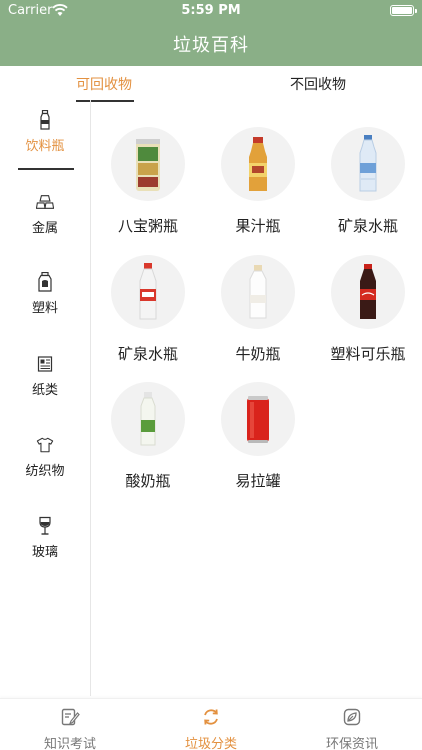 The image size is (422, 750). I want to click on category-label: 饮料瓶, so click(45, 146).